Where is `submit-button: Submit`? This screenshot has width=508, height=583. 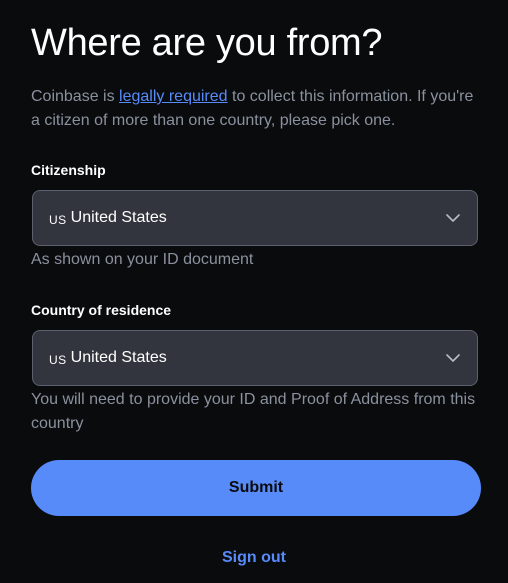 submit-button: Submit is located at coordinates (256, 488).